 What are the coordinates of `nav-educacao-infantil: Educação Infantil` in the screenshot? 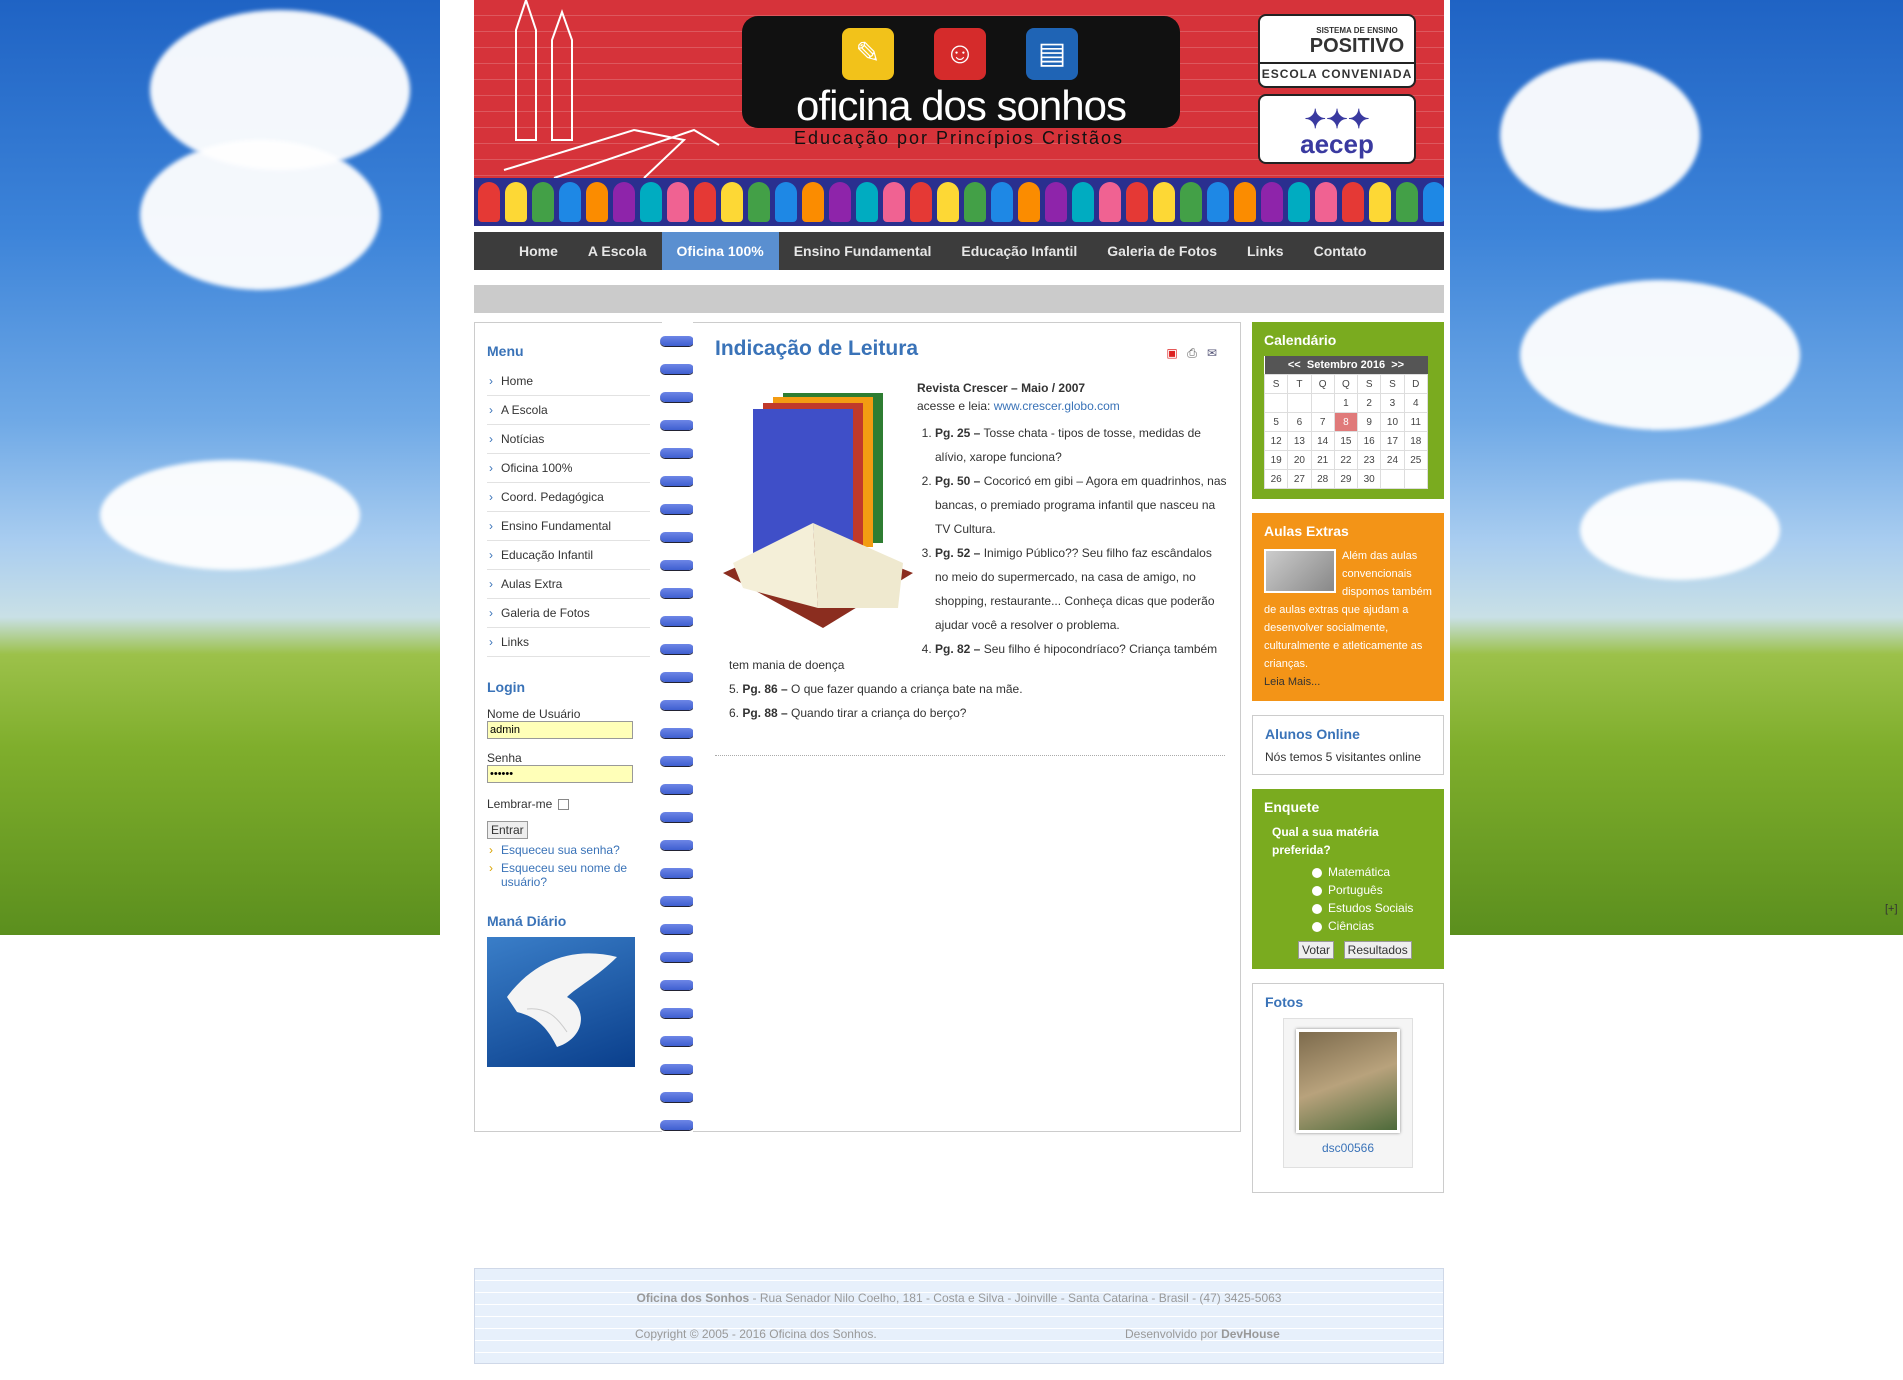 It's located at (1019, 251).